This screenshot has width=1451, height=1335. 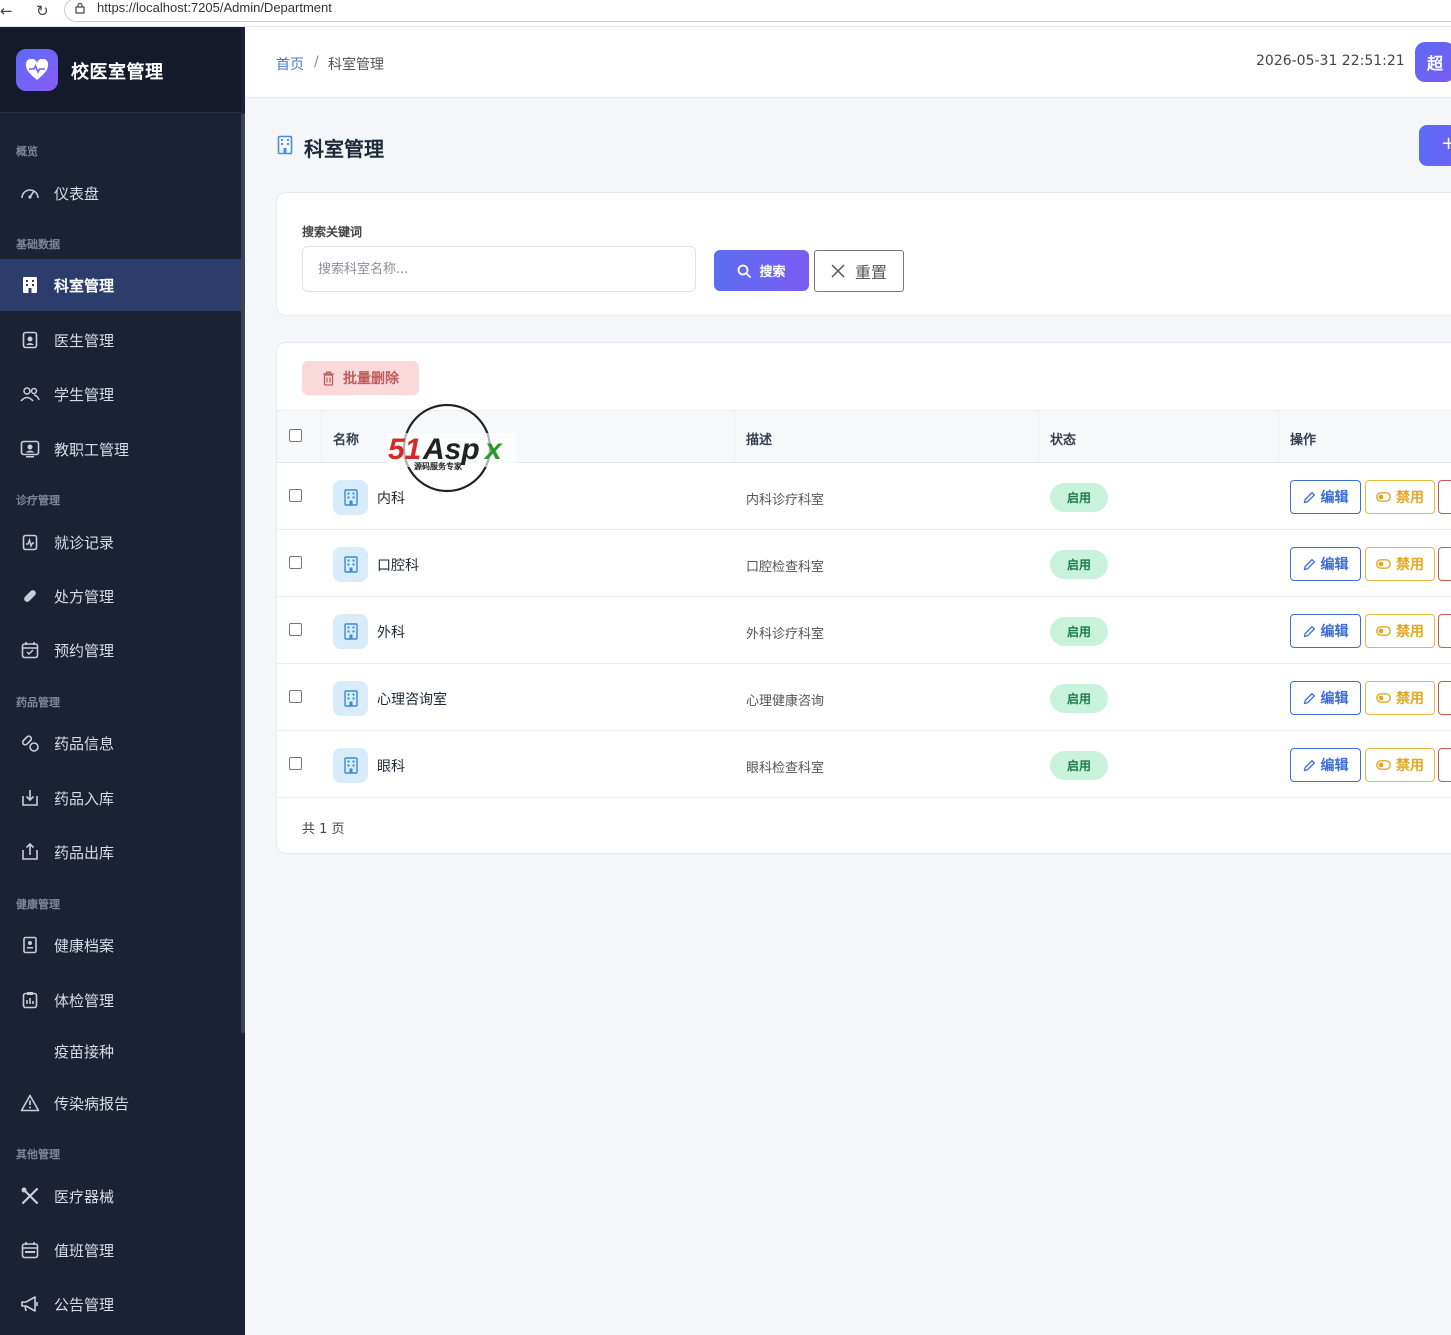 I want to click on sidebar-item-duty: 值班管理, so click(x=120, y=1250).